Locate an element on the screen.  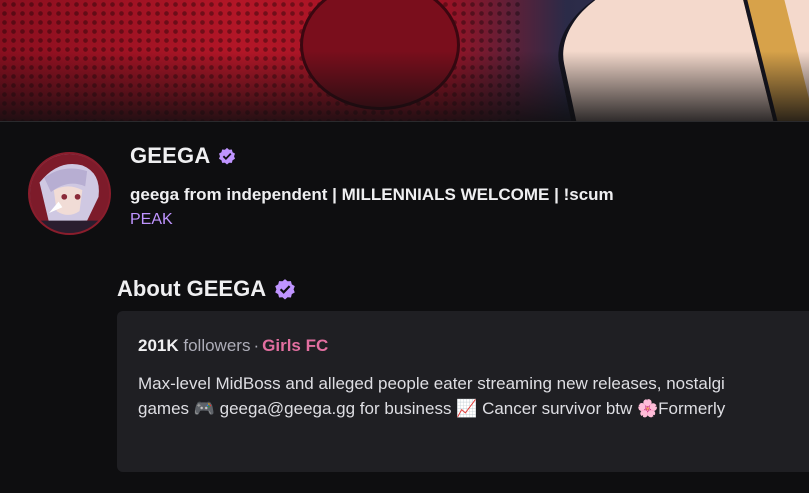
about-title: About GEEGA is located at coordinates (192, 288).